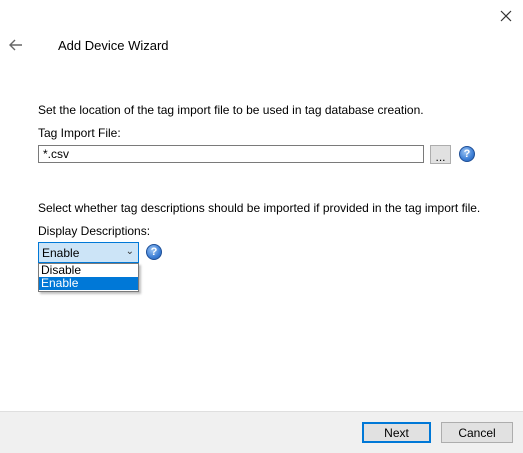 Image resolution: width=523 pixels, height=453 pixels. I want to click on display-descriptions-select: Enable ⌄, so click(88, 252).